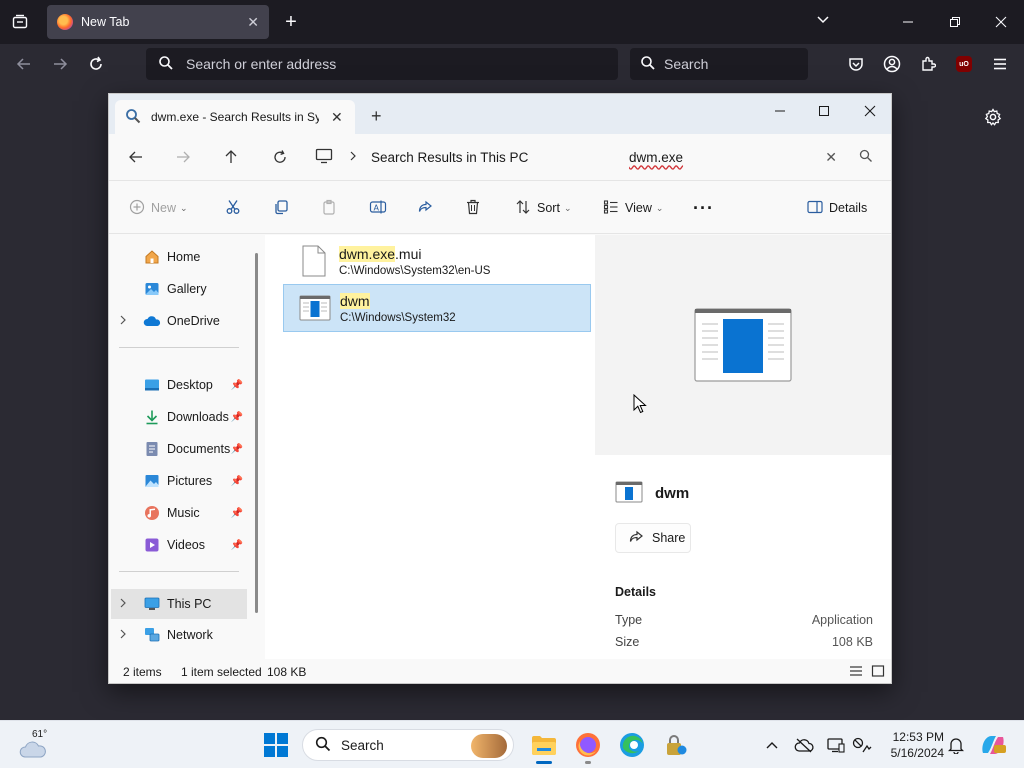 This screenshot has width=1024, height=768. Describe the element at coordinates (837, 208) in the screenshot. I see `details-pane-button: Details` at that location.